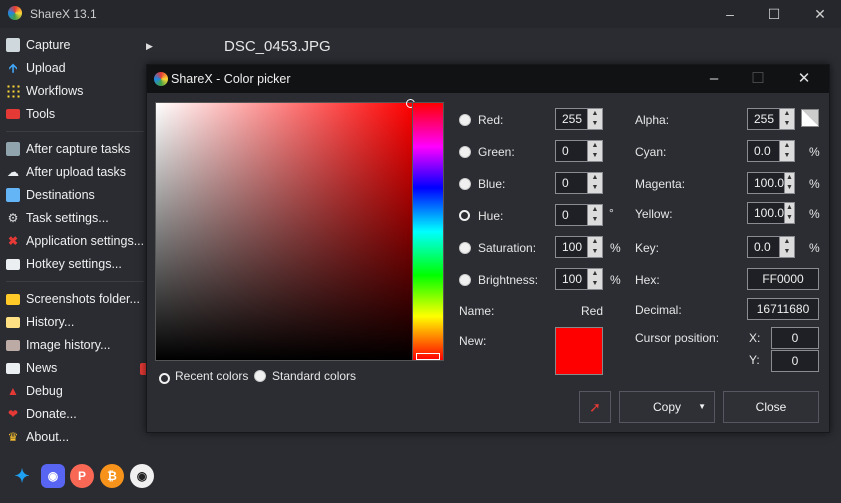  I want to click on green-spinbox: 0 ▲ ▼, so click(579, 151).